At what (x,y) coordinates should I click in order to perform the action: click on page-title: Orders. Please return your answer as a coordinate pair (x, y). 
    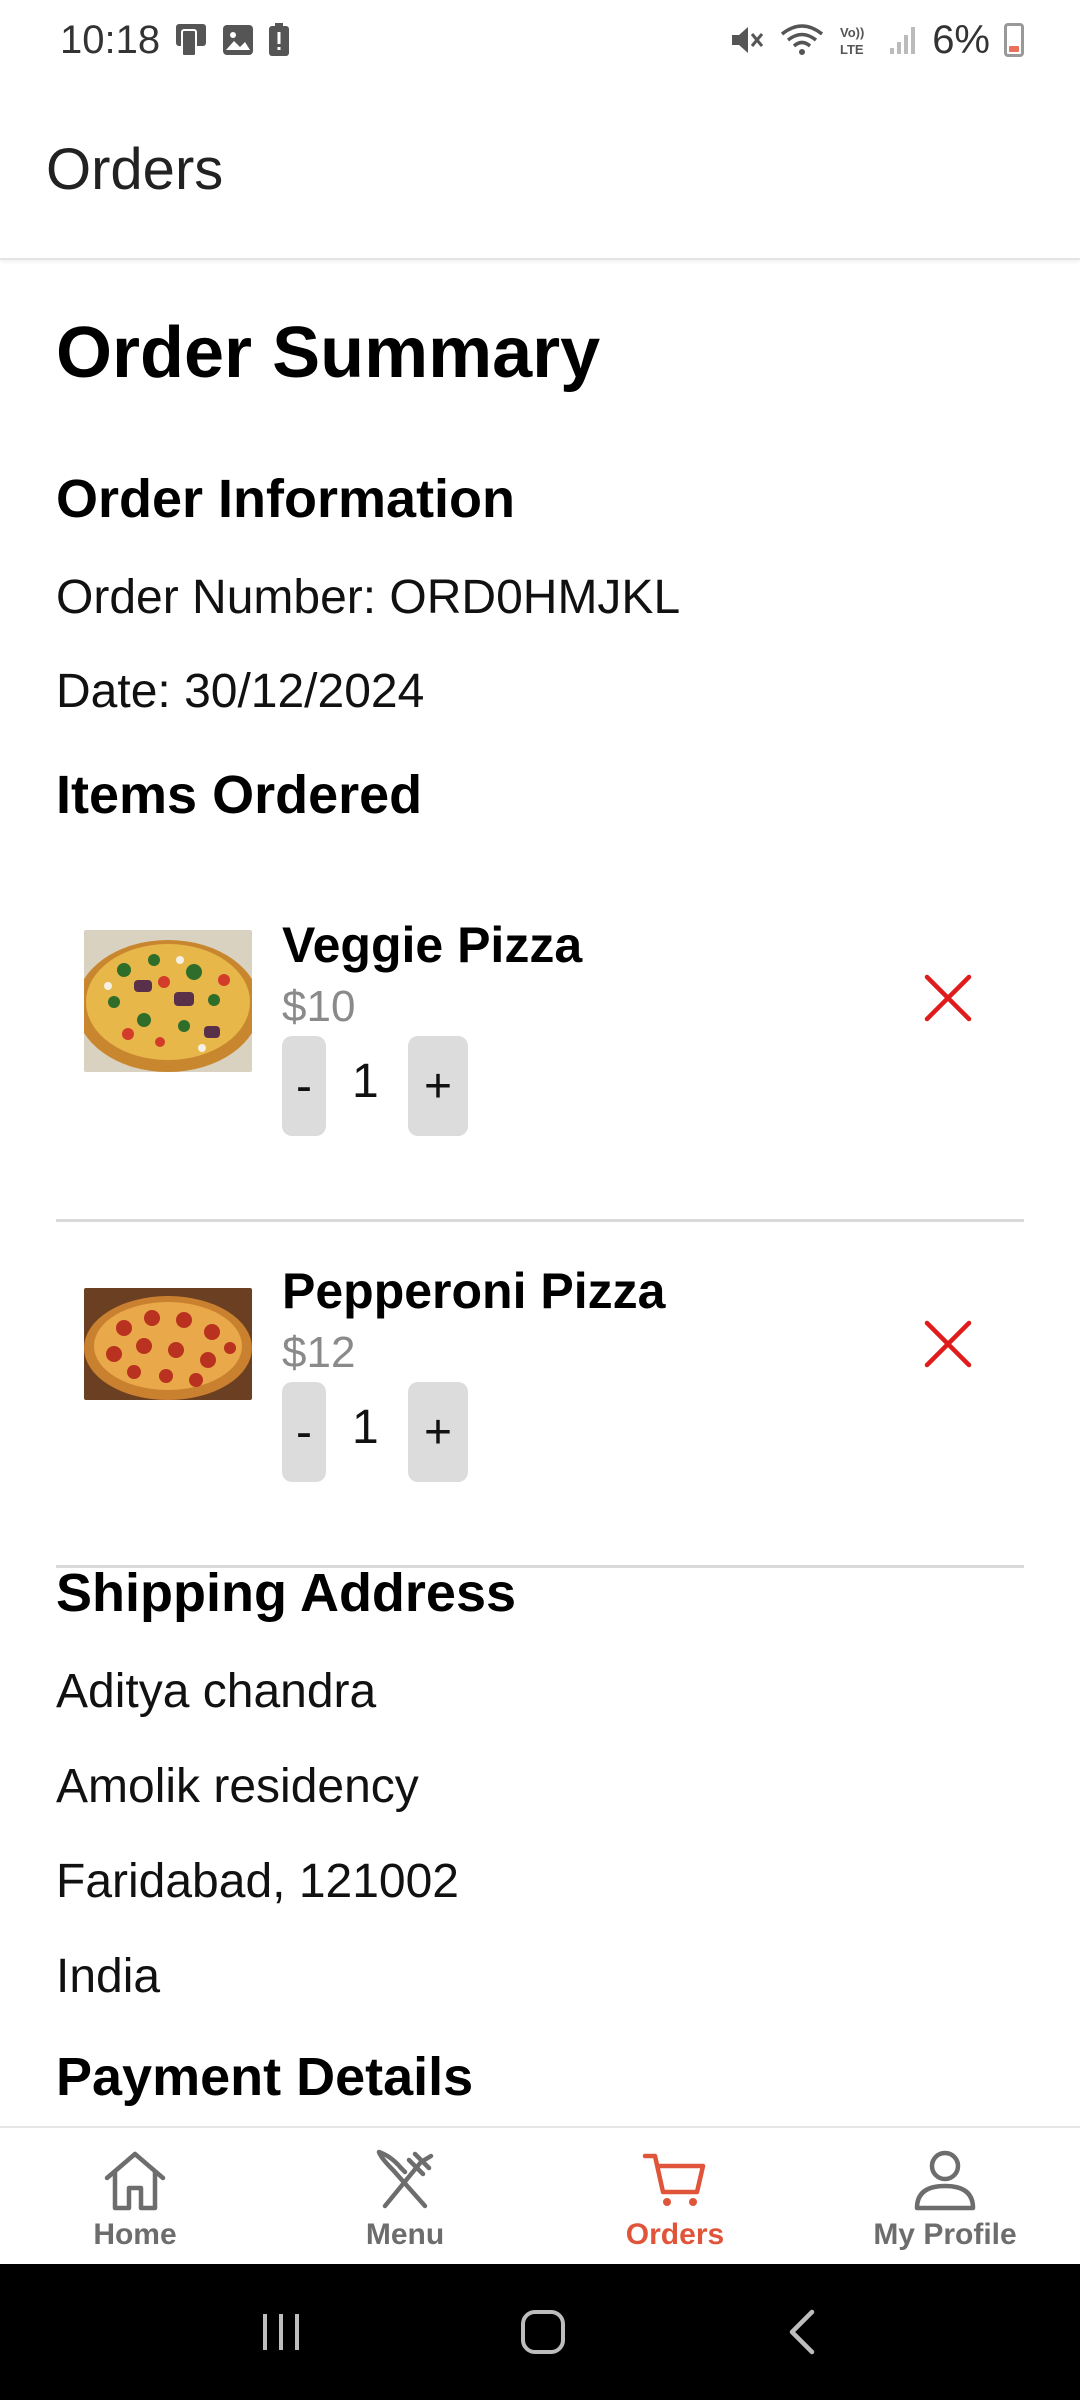
    Looking at the image, I should click on (135, 169).